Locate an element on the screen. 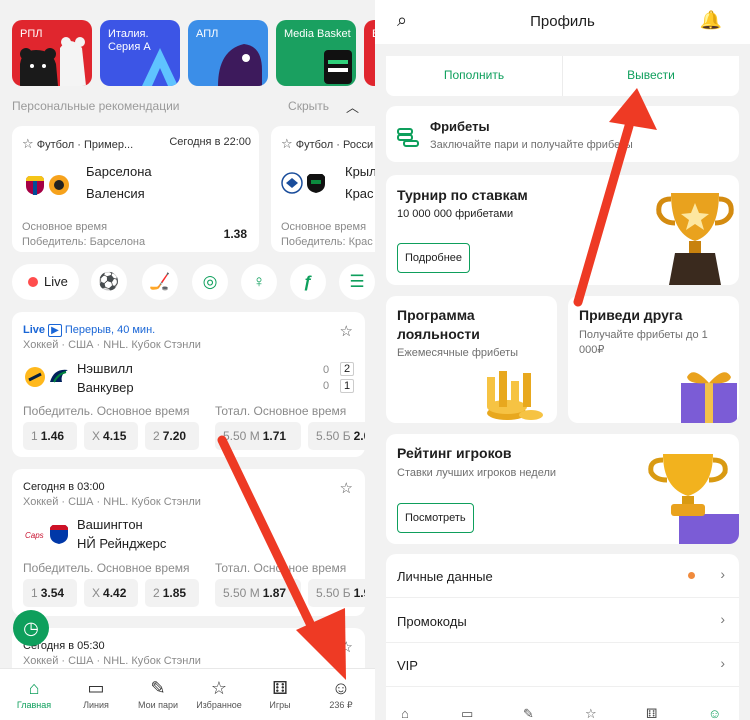 Image resolution: width=750 pixels, height=720 pixels. odd-button: 1 1.46 is located at coordinates (50, 436).